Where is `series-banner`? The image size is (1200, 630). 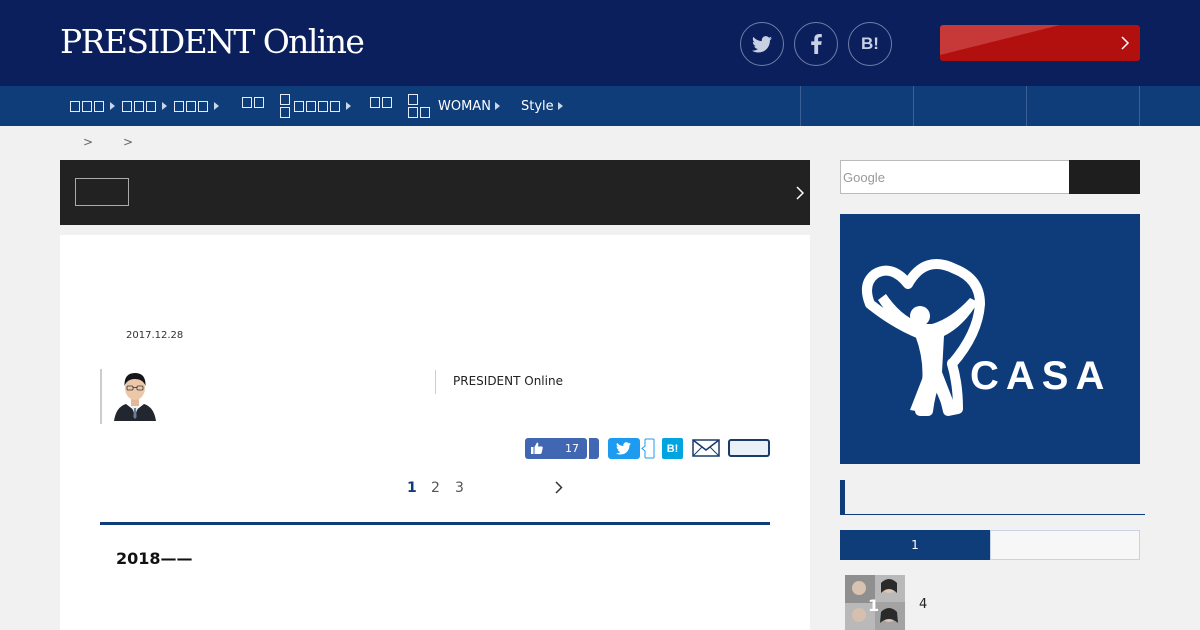
series-banner is located at coordinates (435, 192).